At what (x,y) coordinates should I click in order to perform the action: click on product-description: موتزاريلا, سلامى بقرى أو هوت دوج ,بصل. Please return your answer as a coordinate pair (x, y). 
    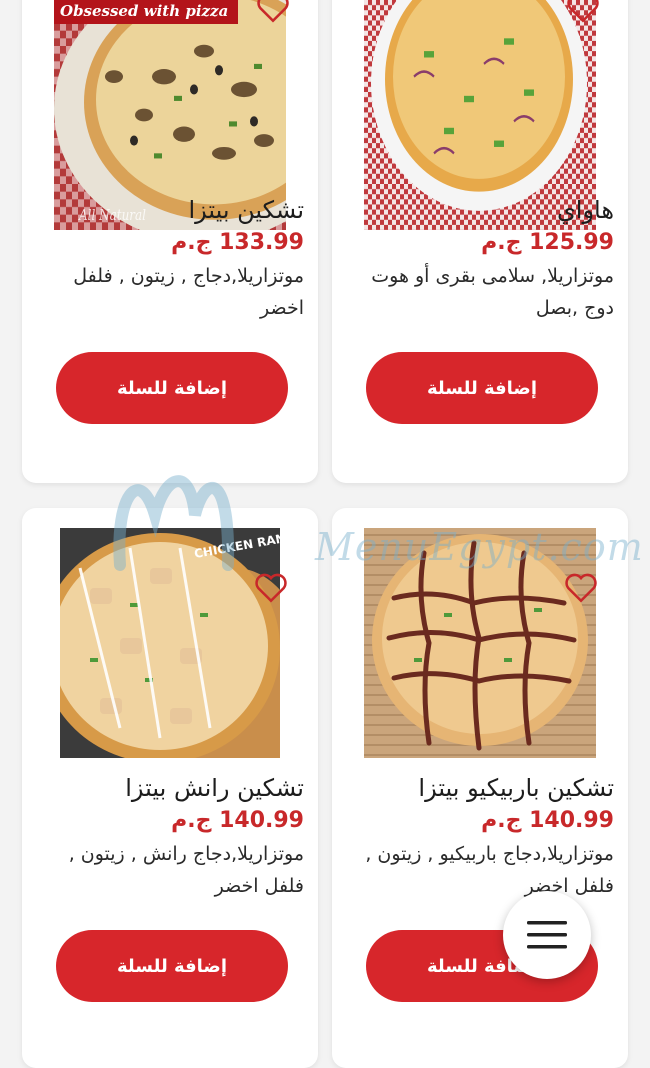
    Looking at the image, I should click on (492, 292).